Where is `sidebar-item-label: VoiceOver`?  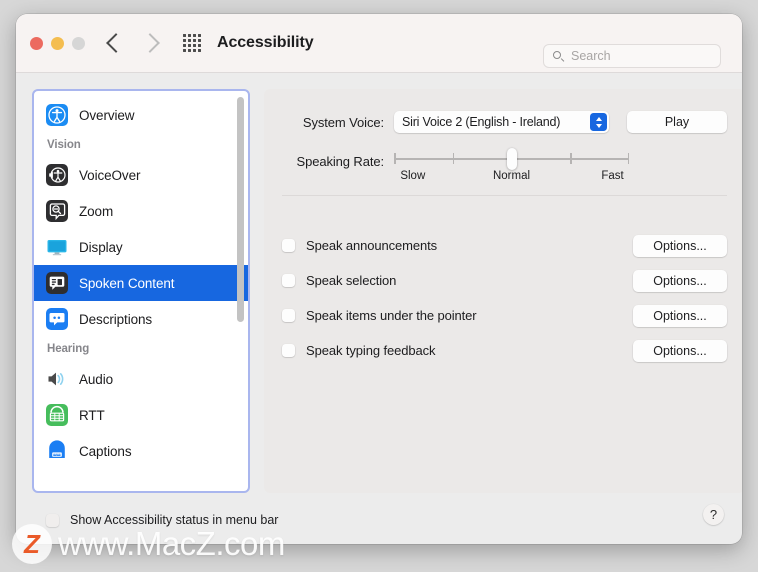 sidebar-item-label: VoiceOver is located at coordinates (110, 175).